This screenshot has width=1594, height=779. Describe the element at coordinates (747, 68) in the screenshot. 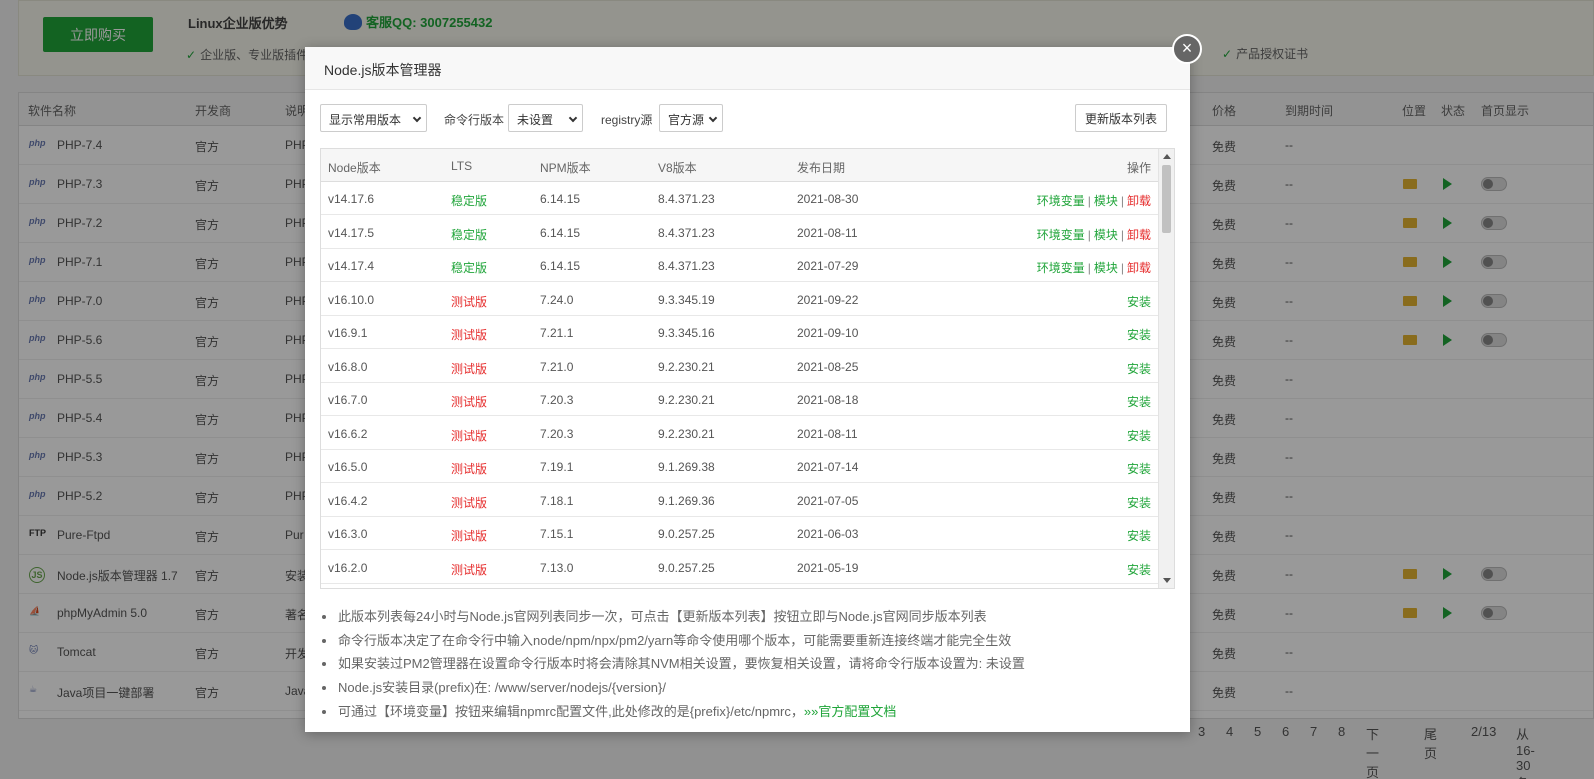

I see `dialog-title: Node.js版本管理器` at that location.